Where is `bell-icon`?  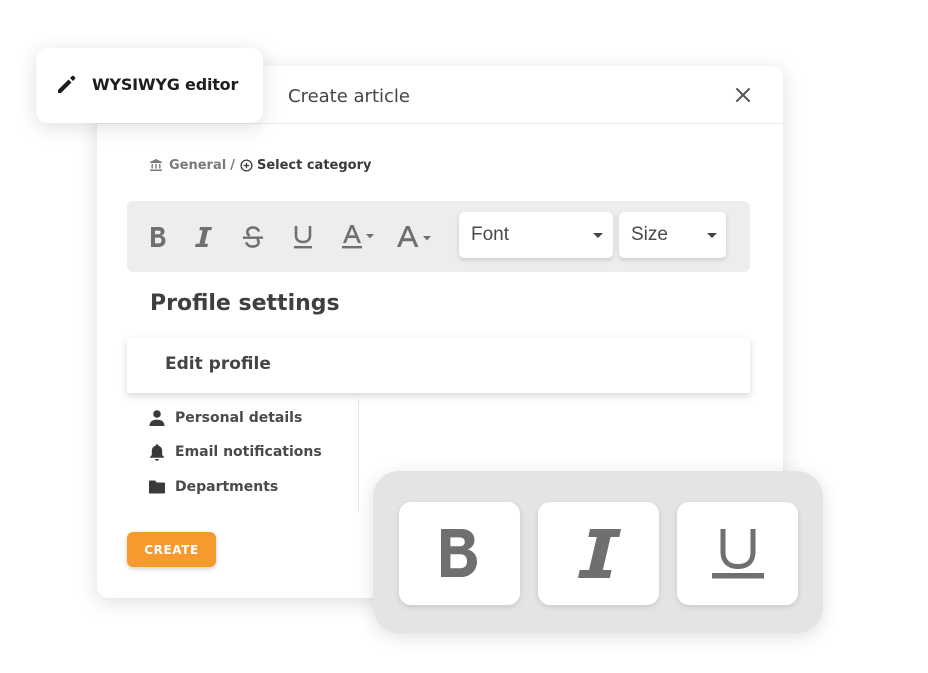 bell-icon is located at coordinates (157, 452).